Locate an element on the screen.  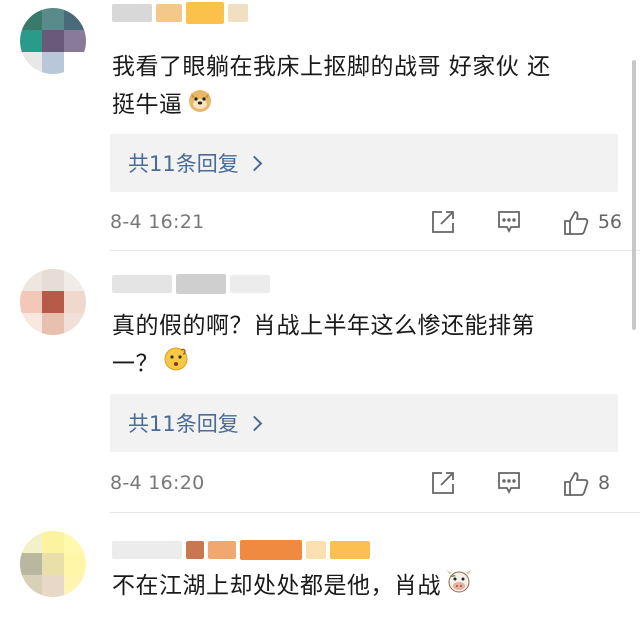
comment-text: 我看了眼躺在我床上抠脚的战哥 好家伙 还 挺牛逼 is located at coordinates (362, 86).